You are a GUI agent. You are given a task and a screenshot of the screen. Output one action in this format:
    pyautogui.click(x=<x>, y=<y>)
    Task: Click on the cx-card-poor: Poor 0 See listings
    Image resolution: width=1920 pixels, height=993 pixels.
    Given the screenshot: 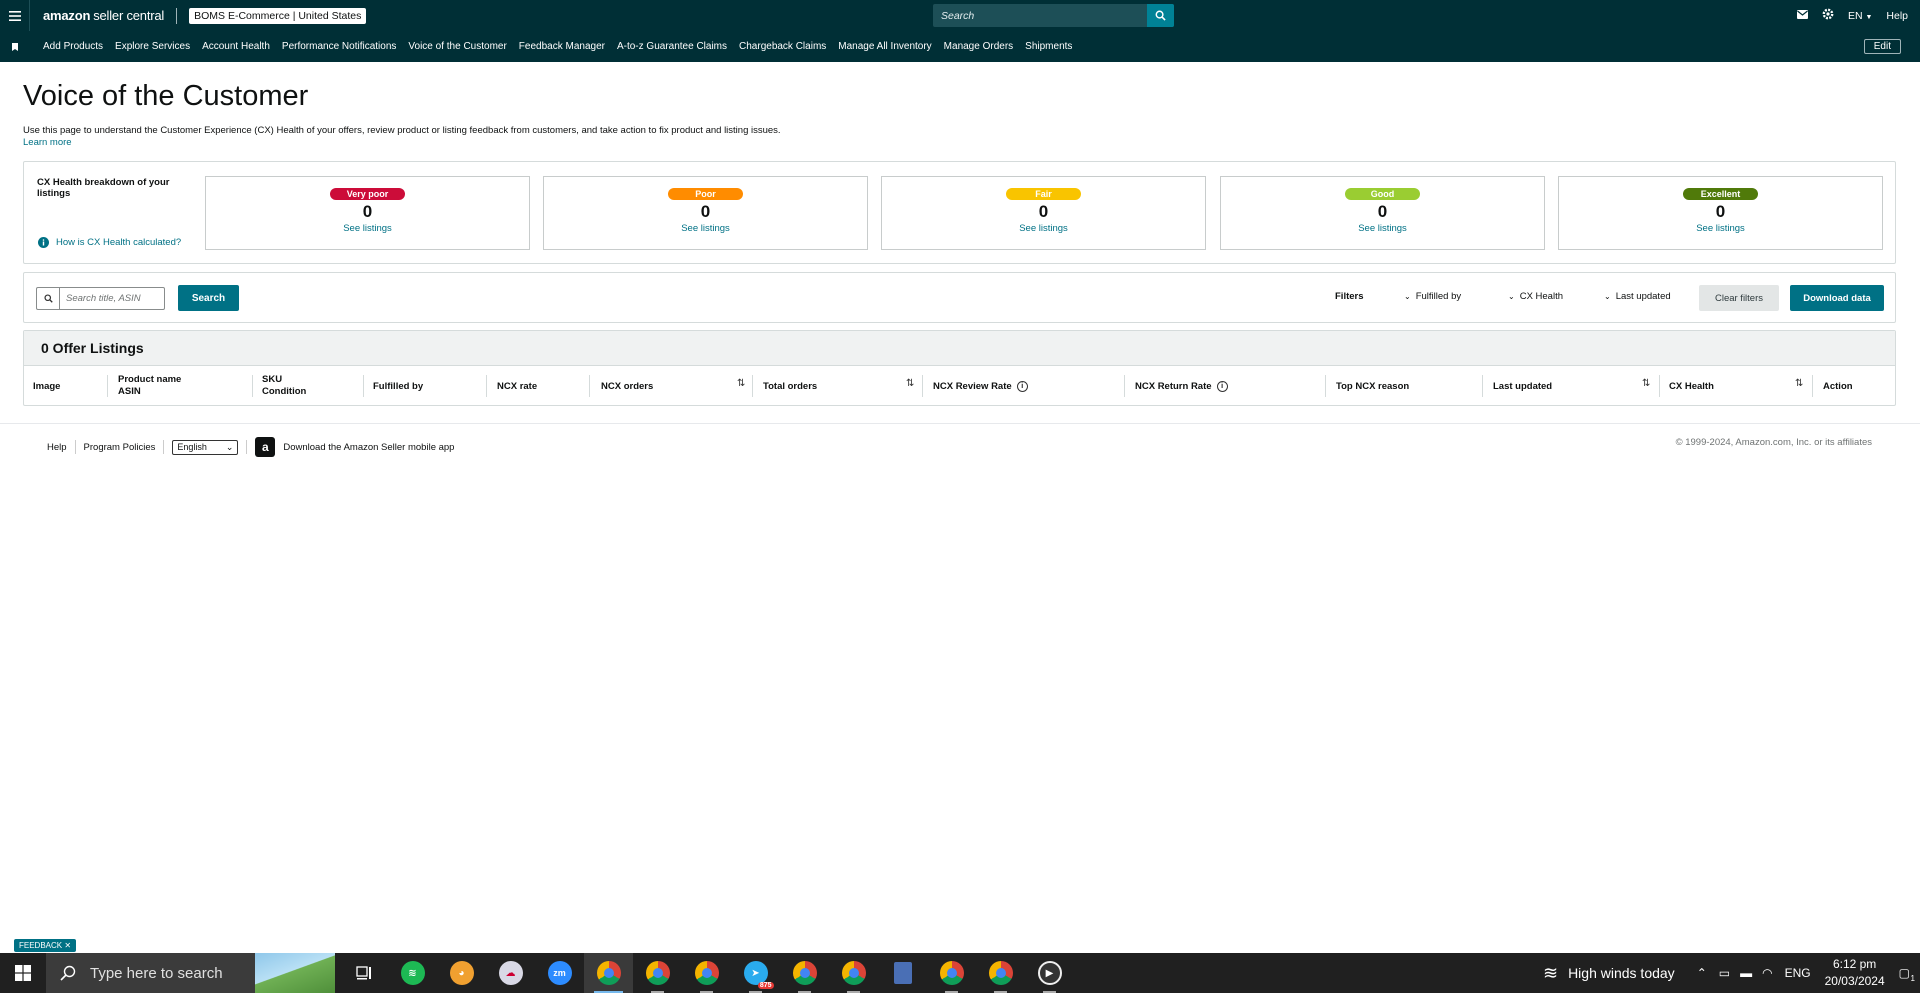 What is the action you would take?
    pyautogui.click(x=705, y=213)
    